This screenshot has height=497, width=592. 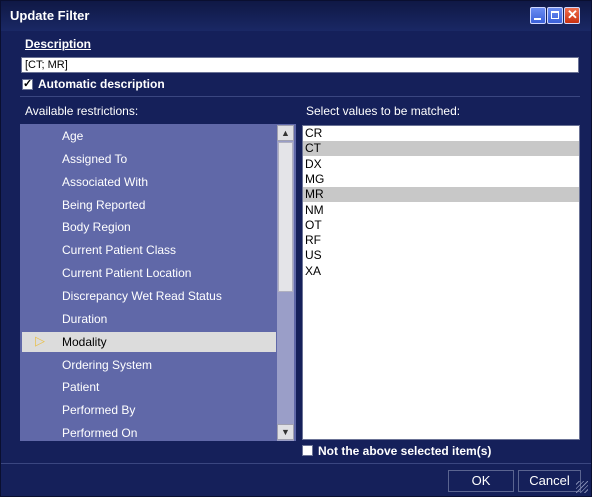 What do you see at coordinates (104, 204) in the screenshot?
I see `restriction-label: Being Reported` at bounding box center [104, 204].